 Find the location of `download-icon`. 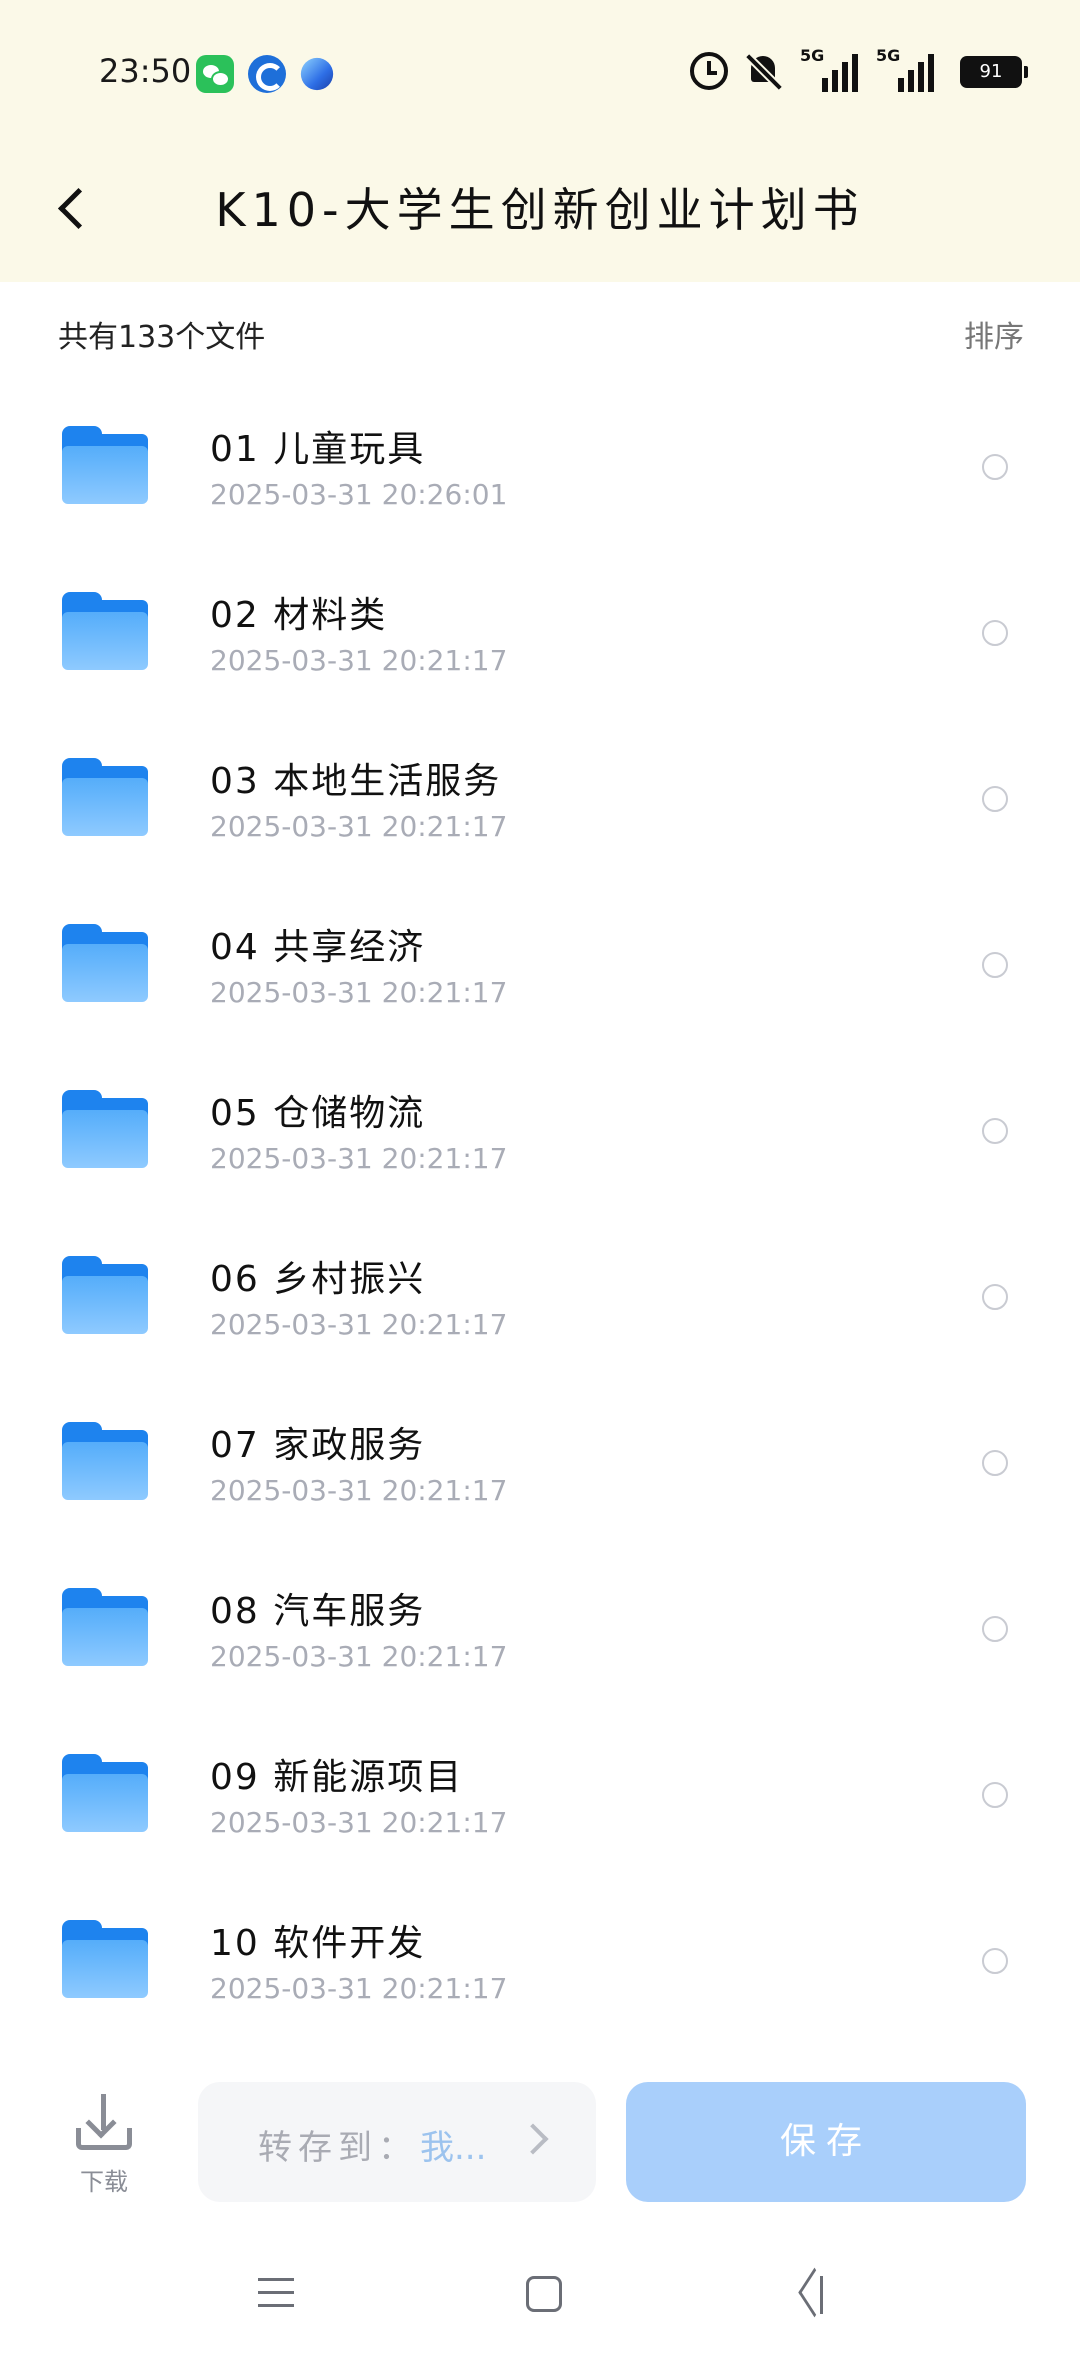

download-icon is located at coordinates (104, 2123).